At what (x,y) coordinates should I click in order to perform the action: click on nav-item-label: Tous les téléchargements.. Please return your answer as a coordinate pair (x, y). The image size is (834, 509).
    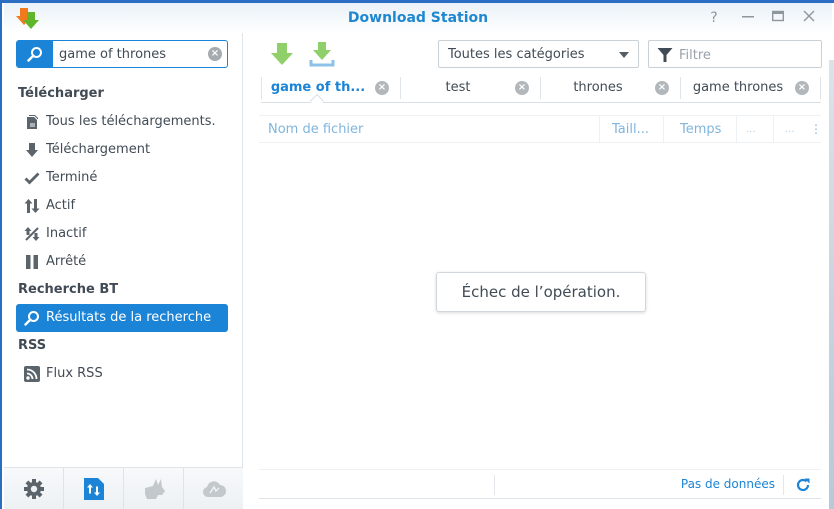
    Looking at the image, I should click on (131, 121).